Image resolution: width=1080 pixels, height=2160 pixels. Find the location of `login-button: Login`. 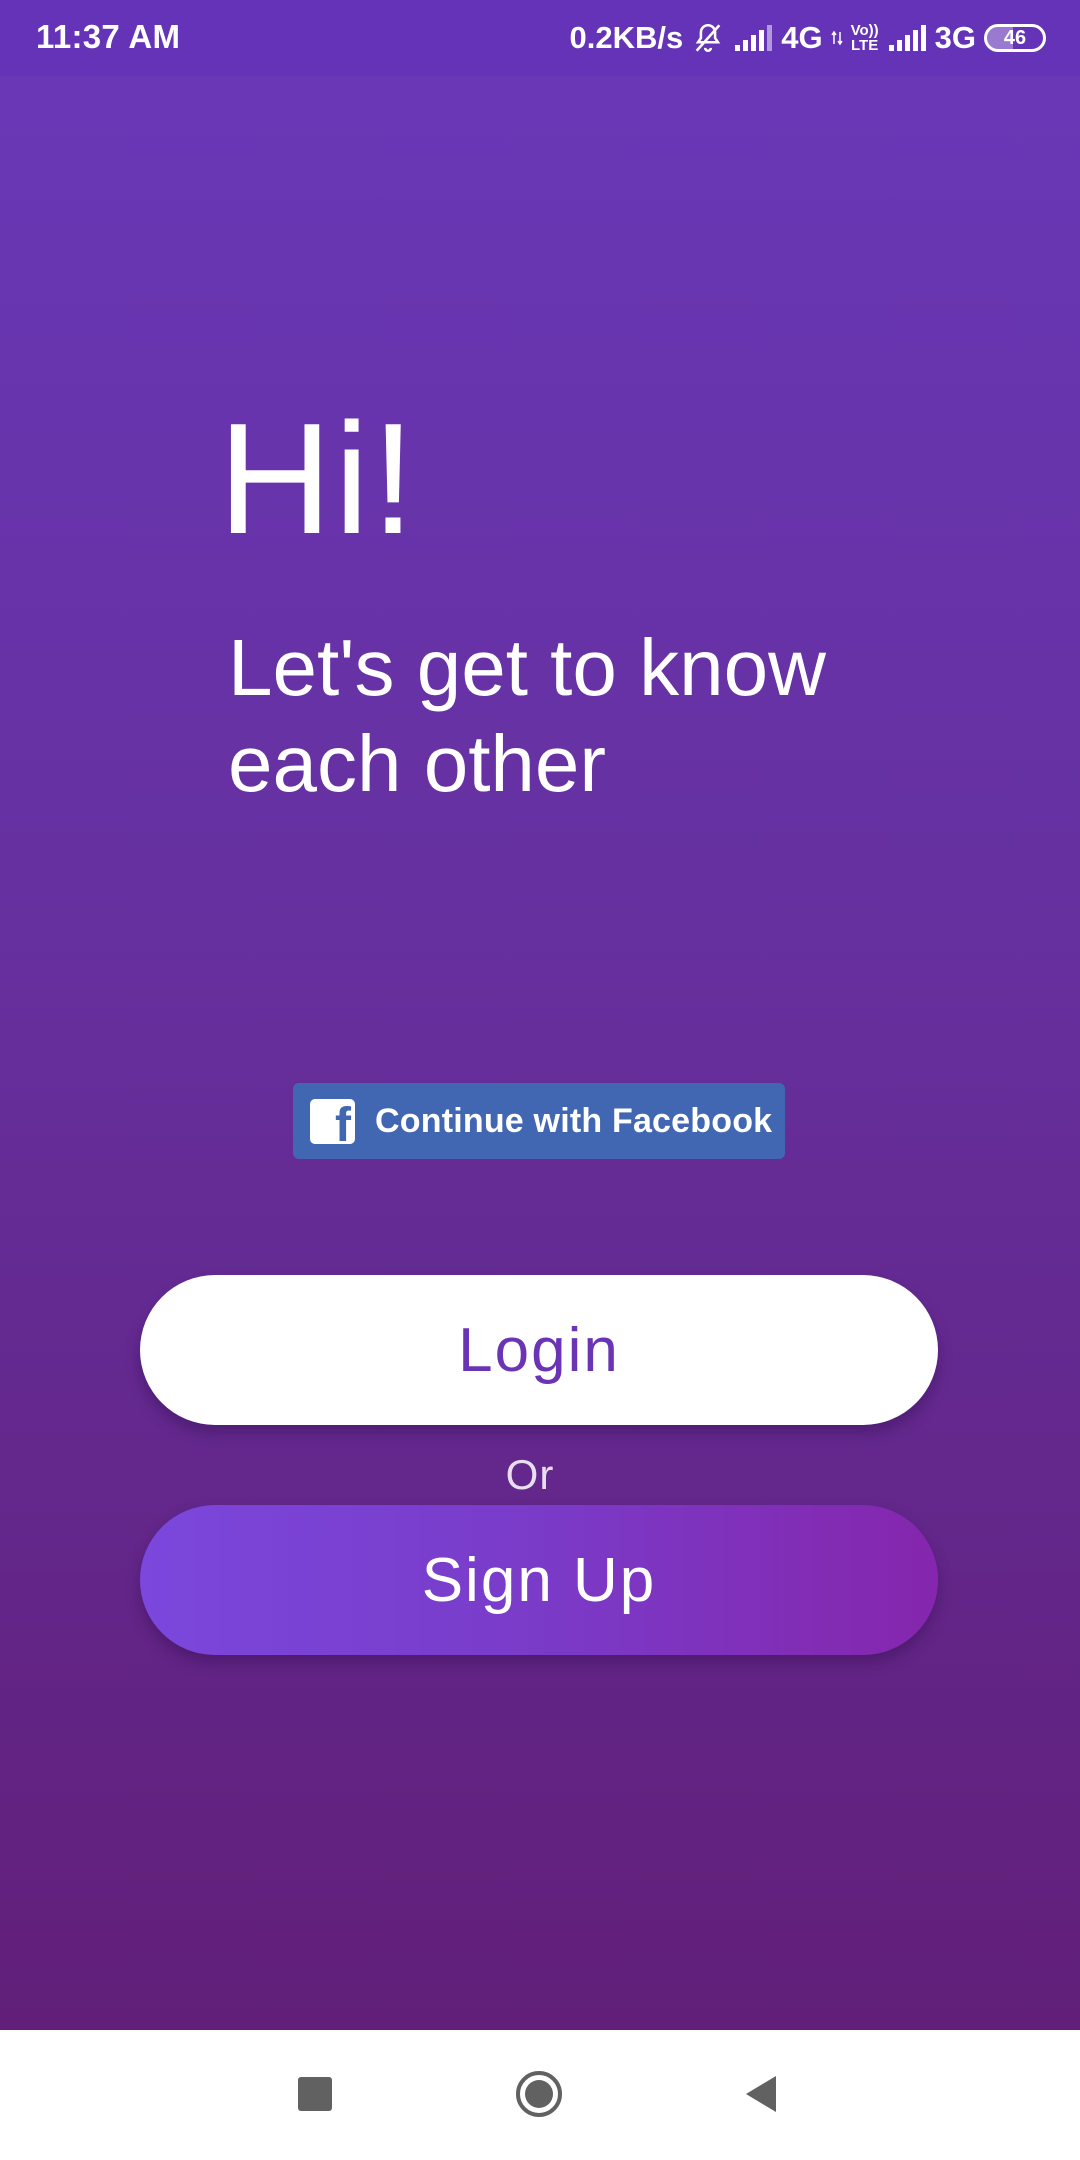

login-button: Login is located at coordinates (539, 1350).